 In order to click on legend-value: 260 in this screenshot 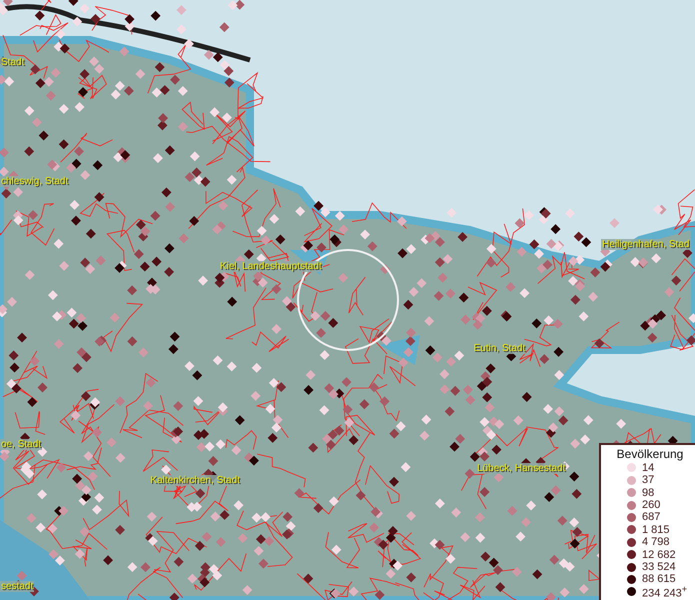, I will do `click(651, 505)`.